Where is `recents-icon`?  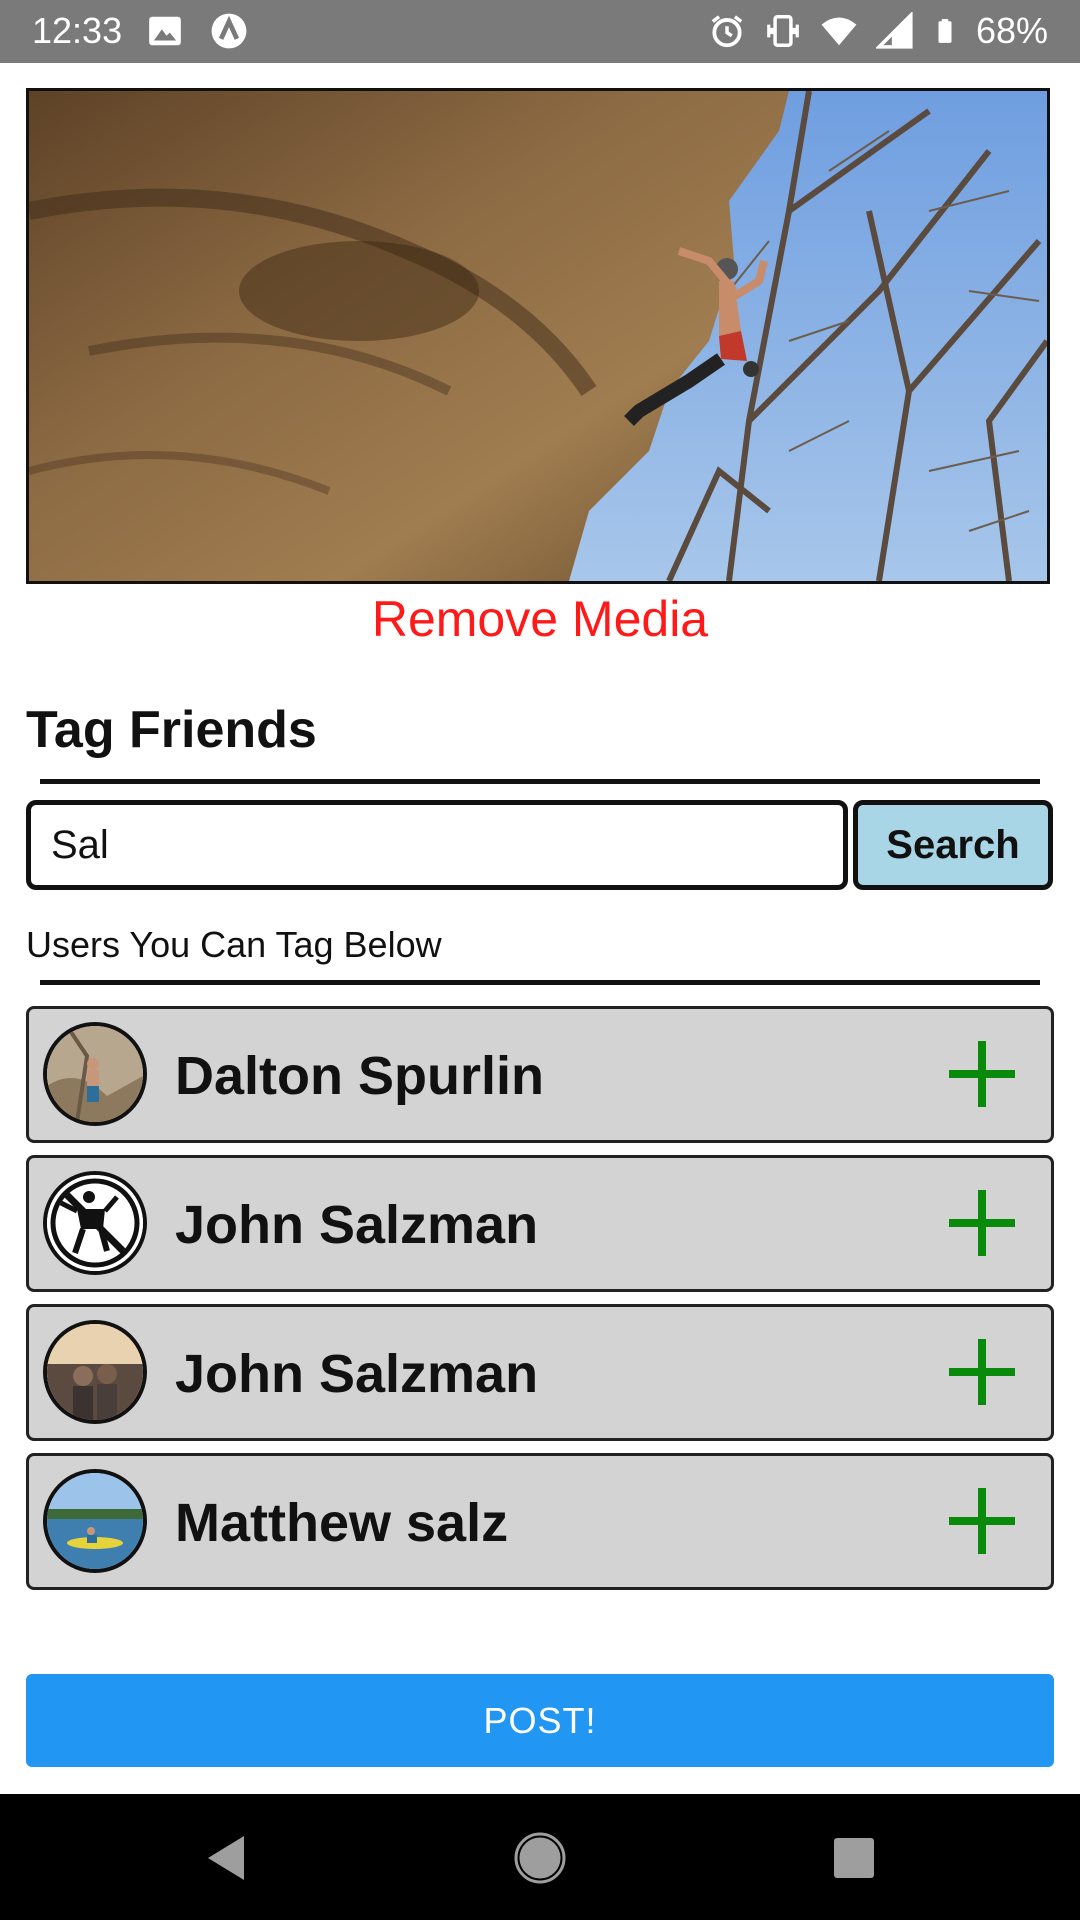 recents-icon is located at coordinates (854, 1858).